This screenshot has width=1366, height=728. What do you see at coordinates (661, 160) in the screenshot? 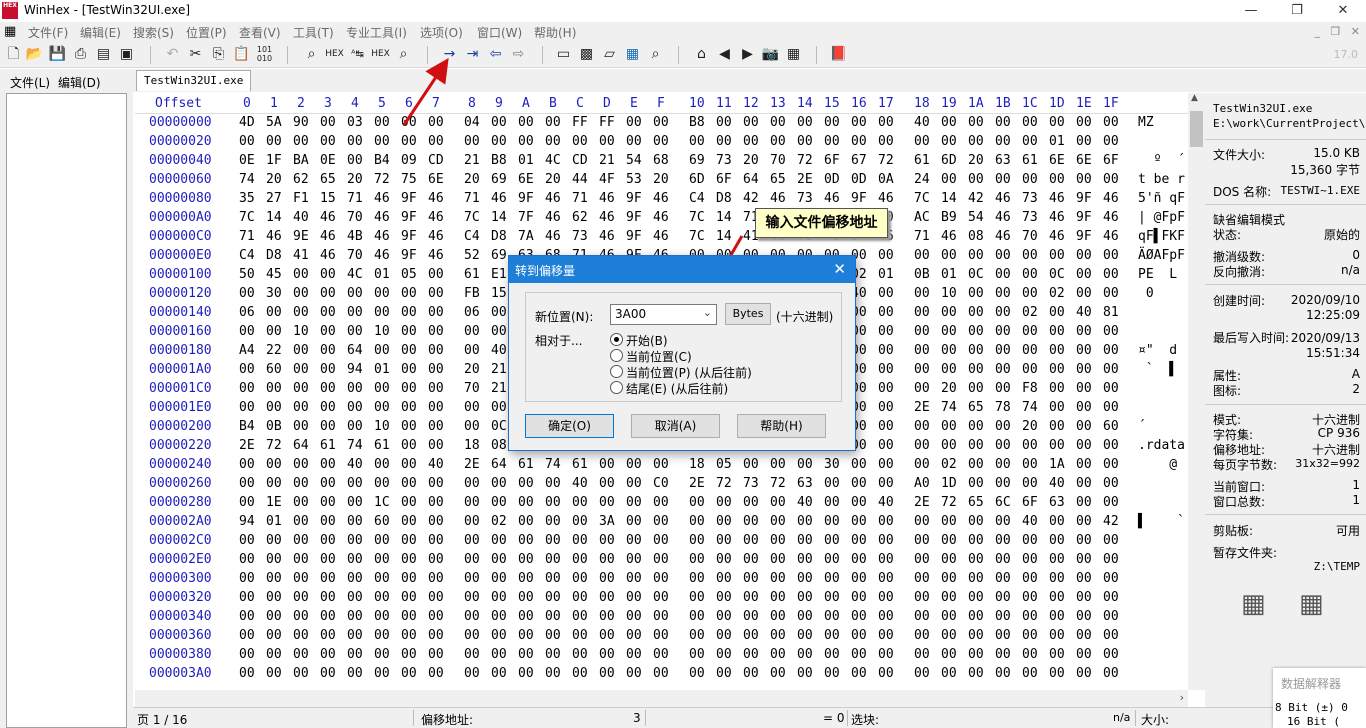
I see `hex-byte: 68` at bounding box center [661, 160].